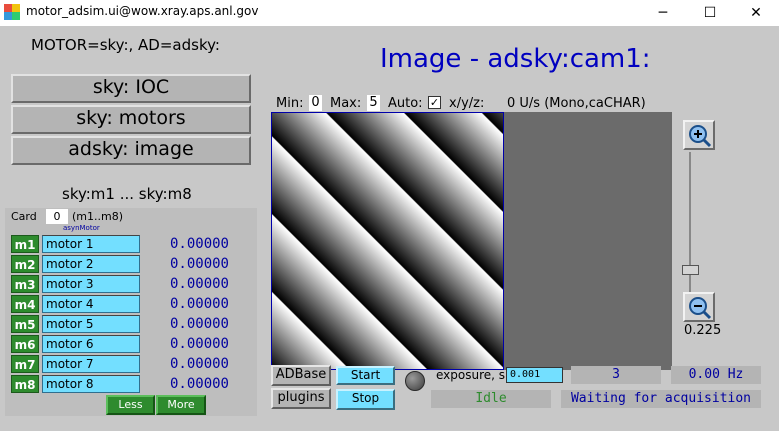 This screenshot has width=779, height=431. Describe the element at coordinates (91, 324) in the screenshot. I see `motor-name-m5: motor 5` at that location.